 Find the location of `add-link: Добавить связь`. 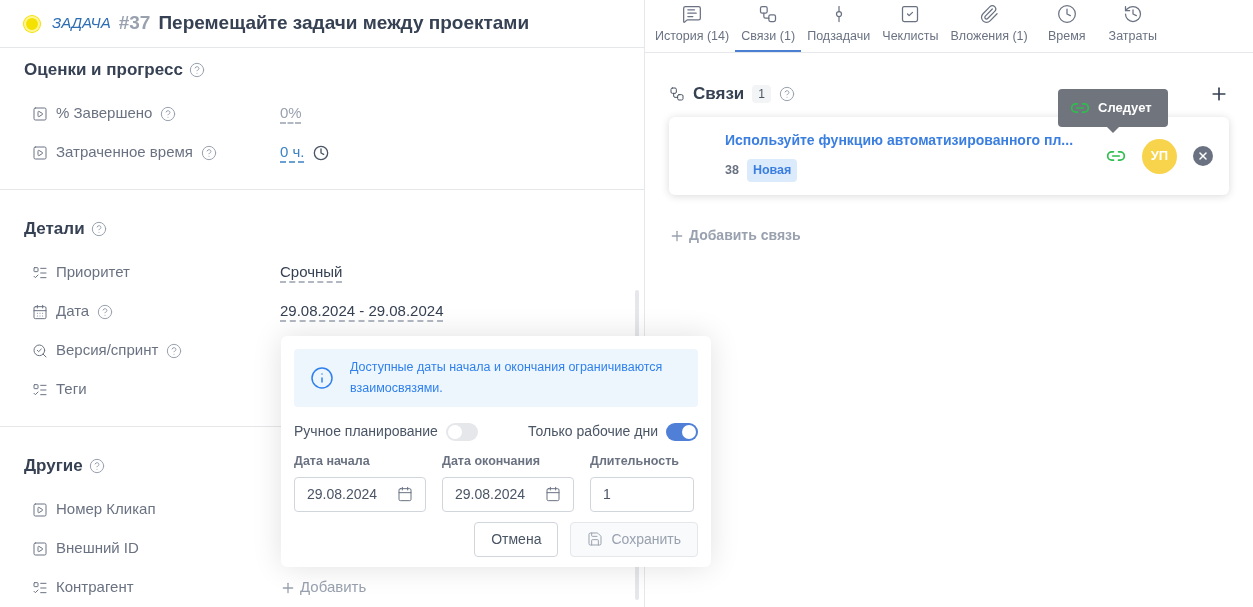

add-link: Добавить связь is located at coordinates (745, 235).